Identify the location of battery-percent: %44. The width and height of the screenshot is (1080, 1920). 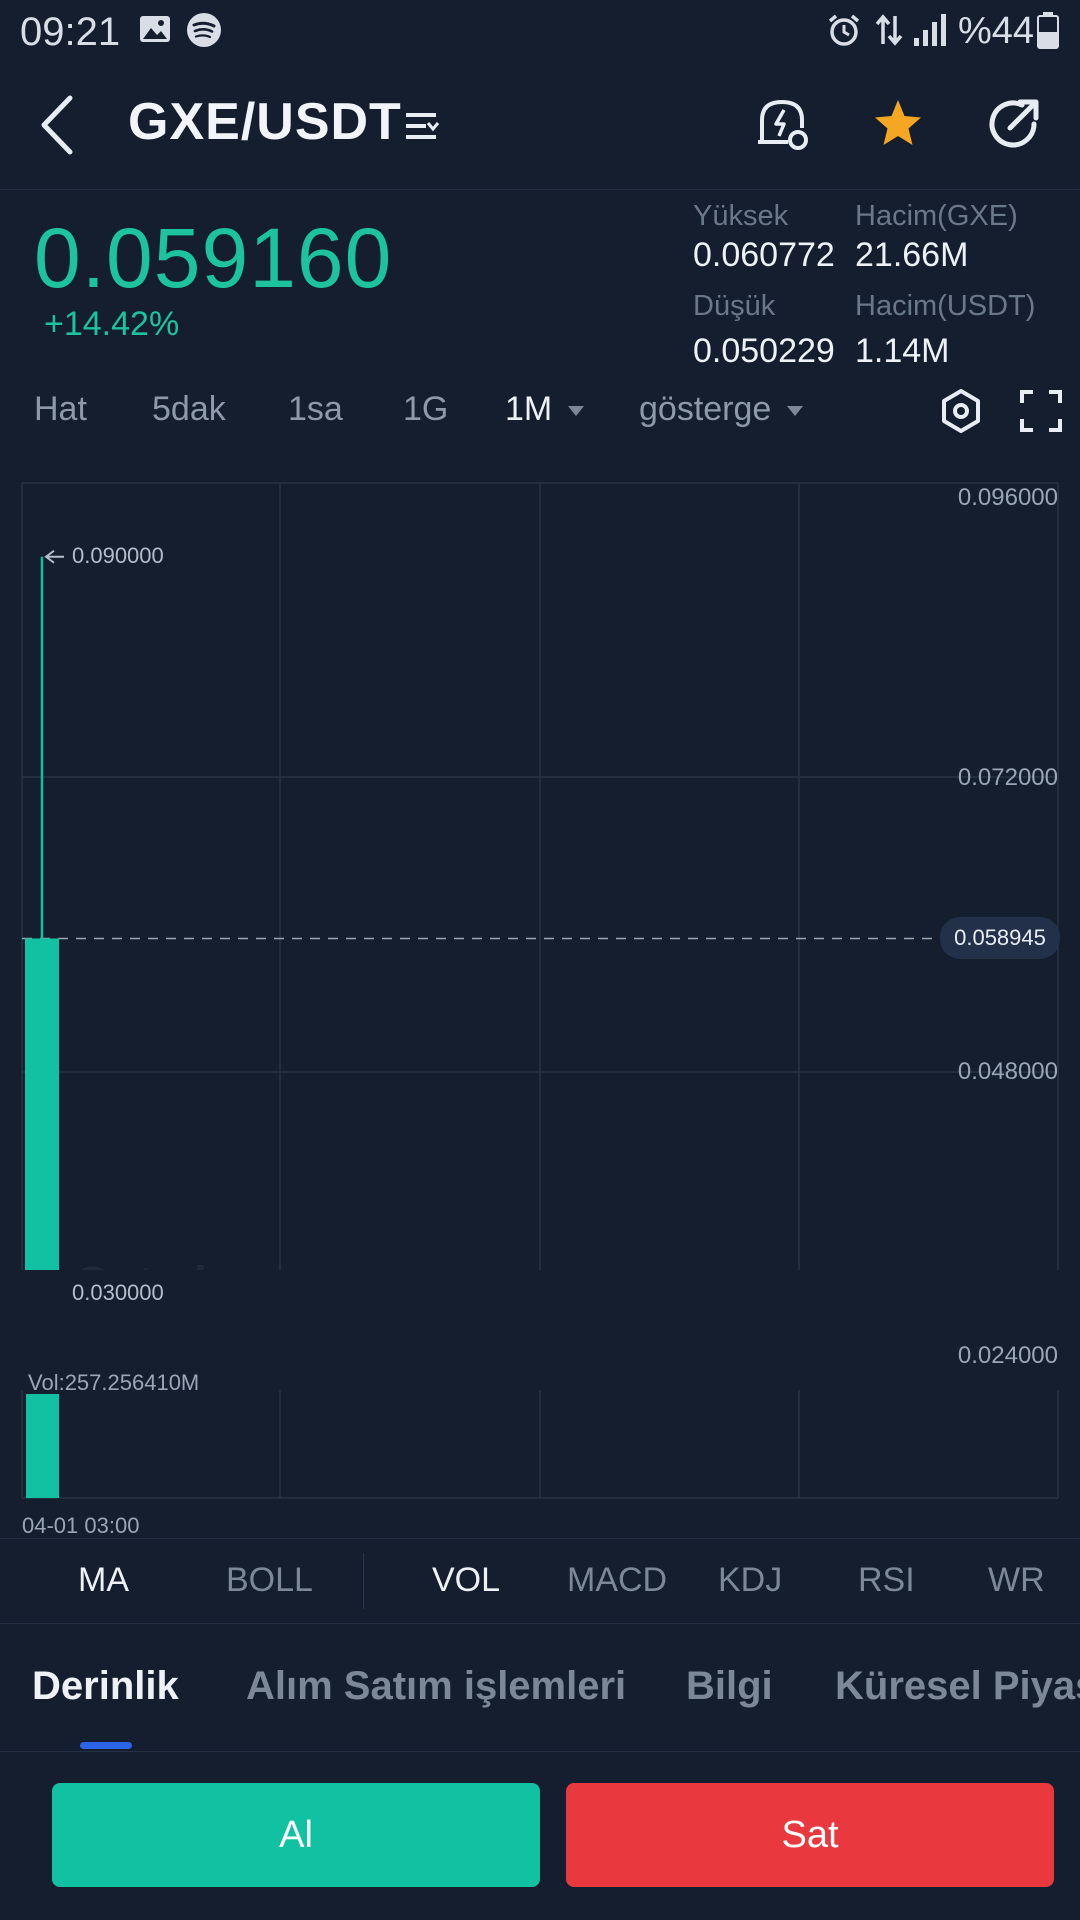
(996, 31).